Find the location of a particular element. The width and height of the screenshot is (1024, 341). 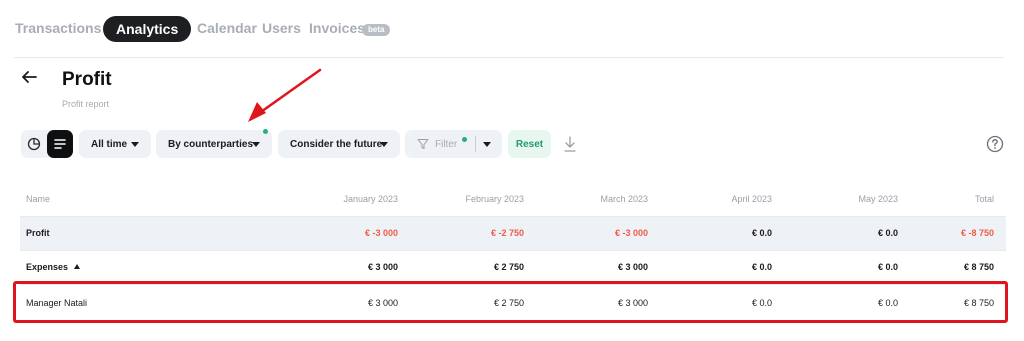

reset-button: Reset is located at coordinates (529, 144).